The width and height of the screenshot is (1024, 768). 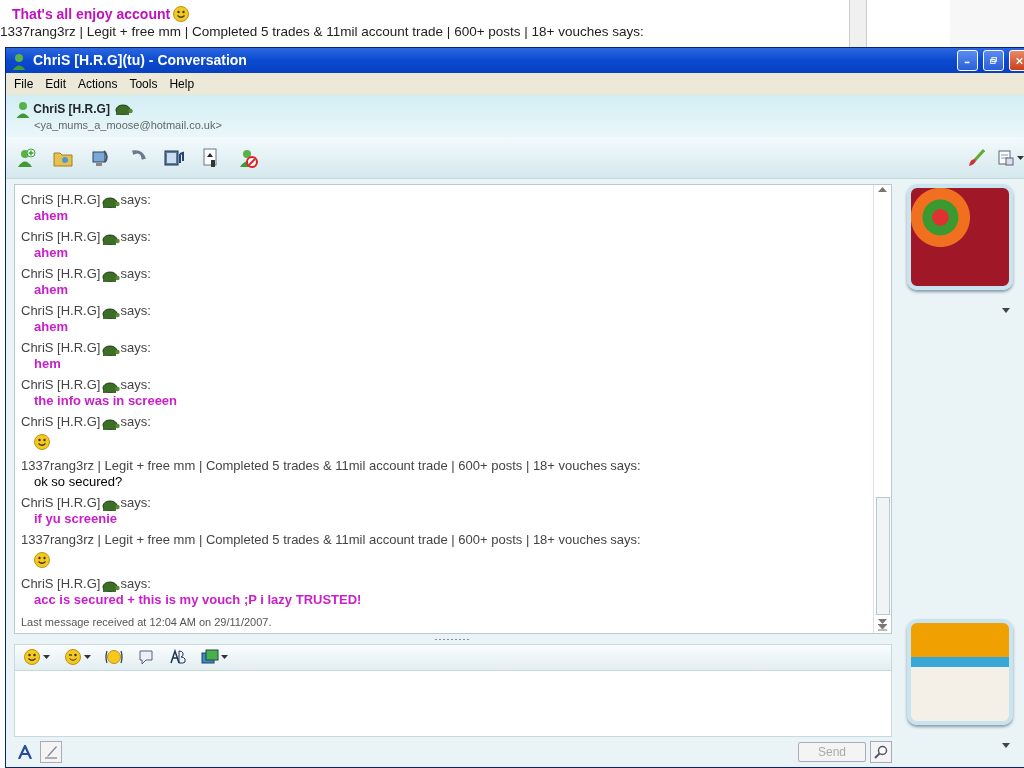 What do you see at coordinates (76, 519) in the screenshot?
I see `message-text: if yu screenie` at bounding box center [76, 519].